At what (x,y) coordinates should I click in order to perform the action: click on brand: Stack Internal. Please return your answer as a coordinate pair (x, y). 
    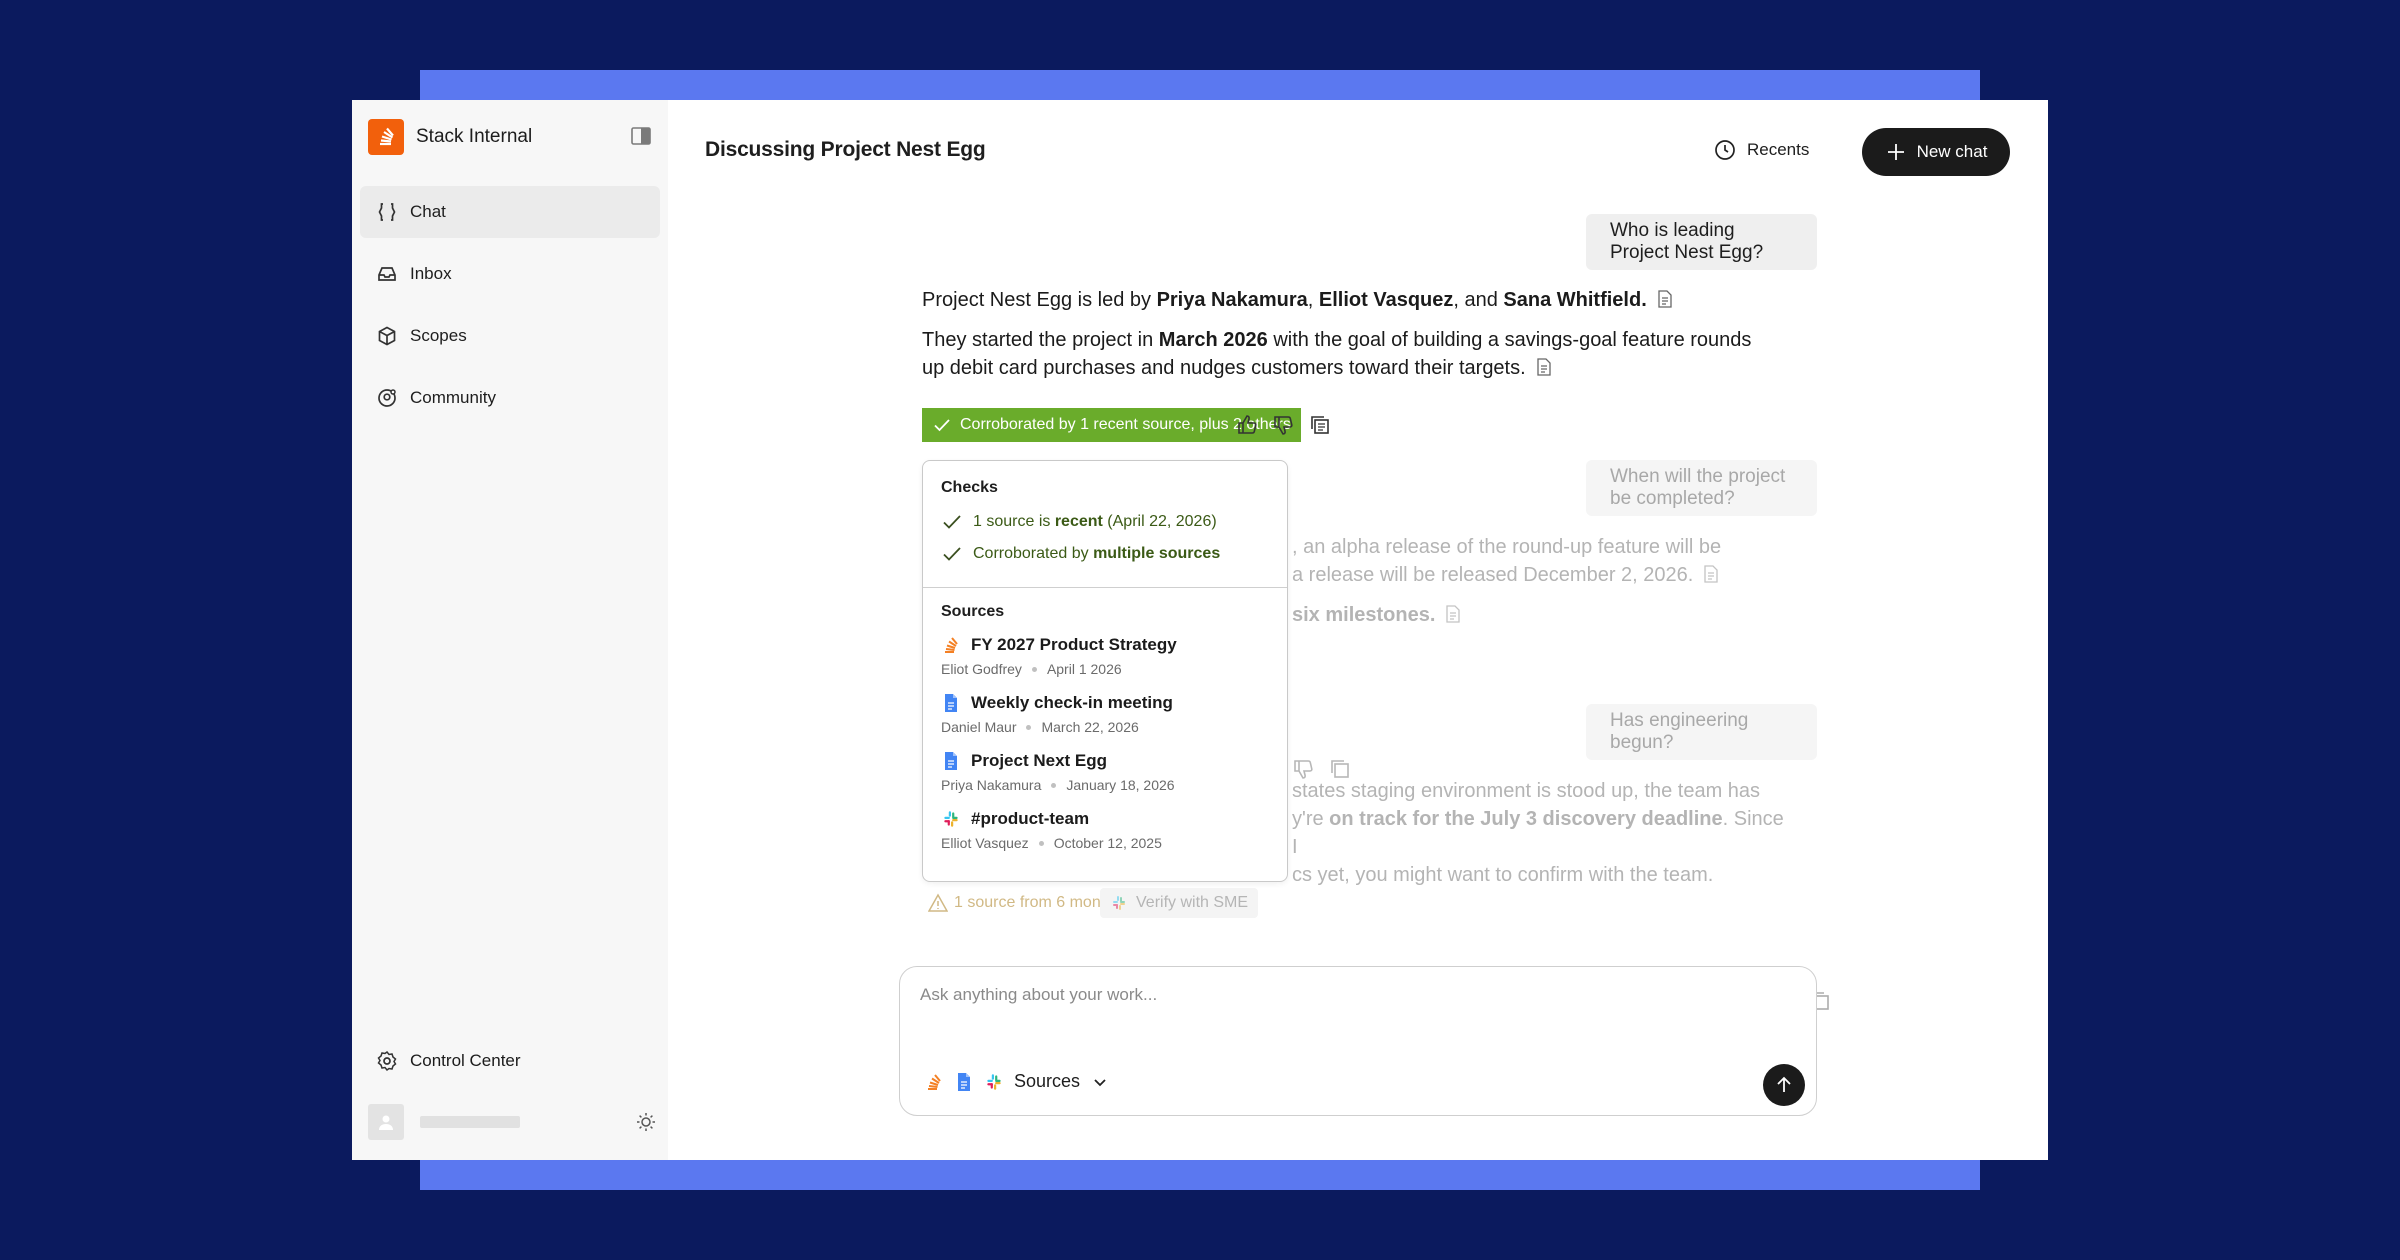
    Looking at the image, I should click on (450, 137).